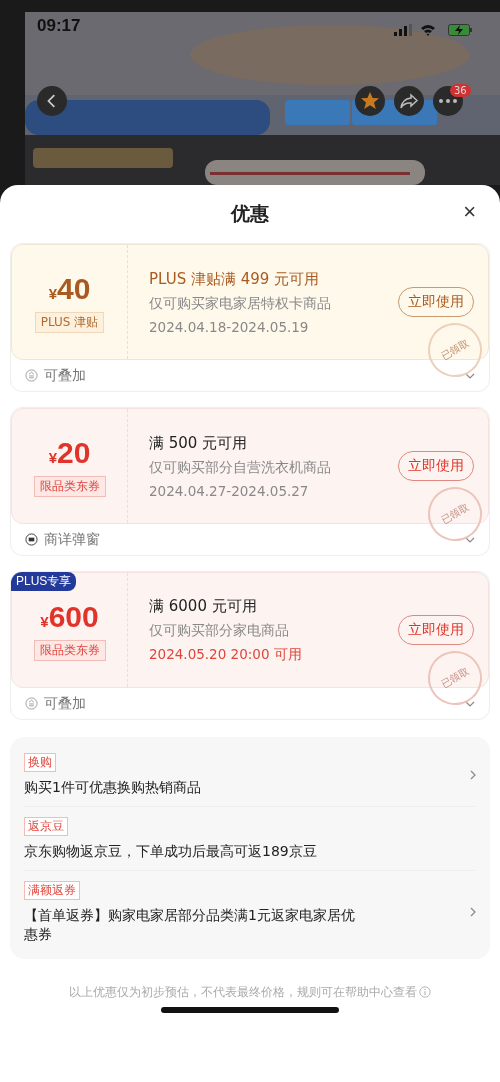 The image size is (500, 1082). Describe the element at coordinates (240, 303) in the screenshot. I see `coupon-description: 仅可购买家电家居特权卡商品` at that location.